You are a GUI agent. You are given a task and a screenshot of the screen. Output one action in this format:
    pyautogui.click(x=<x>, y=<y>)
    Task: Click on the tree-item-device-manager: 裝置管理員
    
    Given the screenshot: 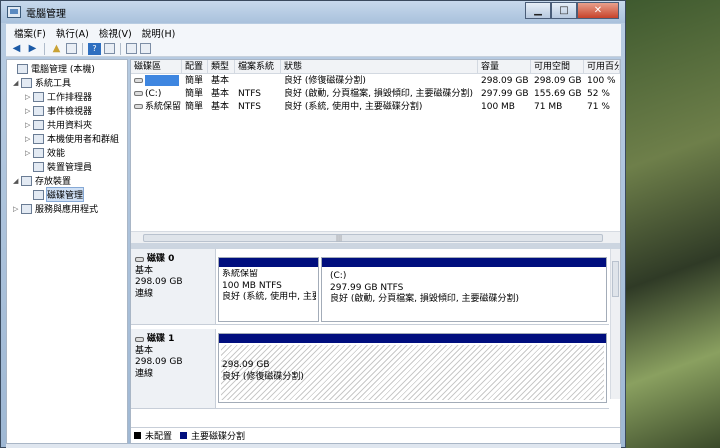 What is the action you would take?
    pyautogui.click(x=58, y=166)
    